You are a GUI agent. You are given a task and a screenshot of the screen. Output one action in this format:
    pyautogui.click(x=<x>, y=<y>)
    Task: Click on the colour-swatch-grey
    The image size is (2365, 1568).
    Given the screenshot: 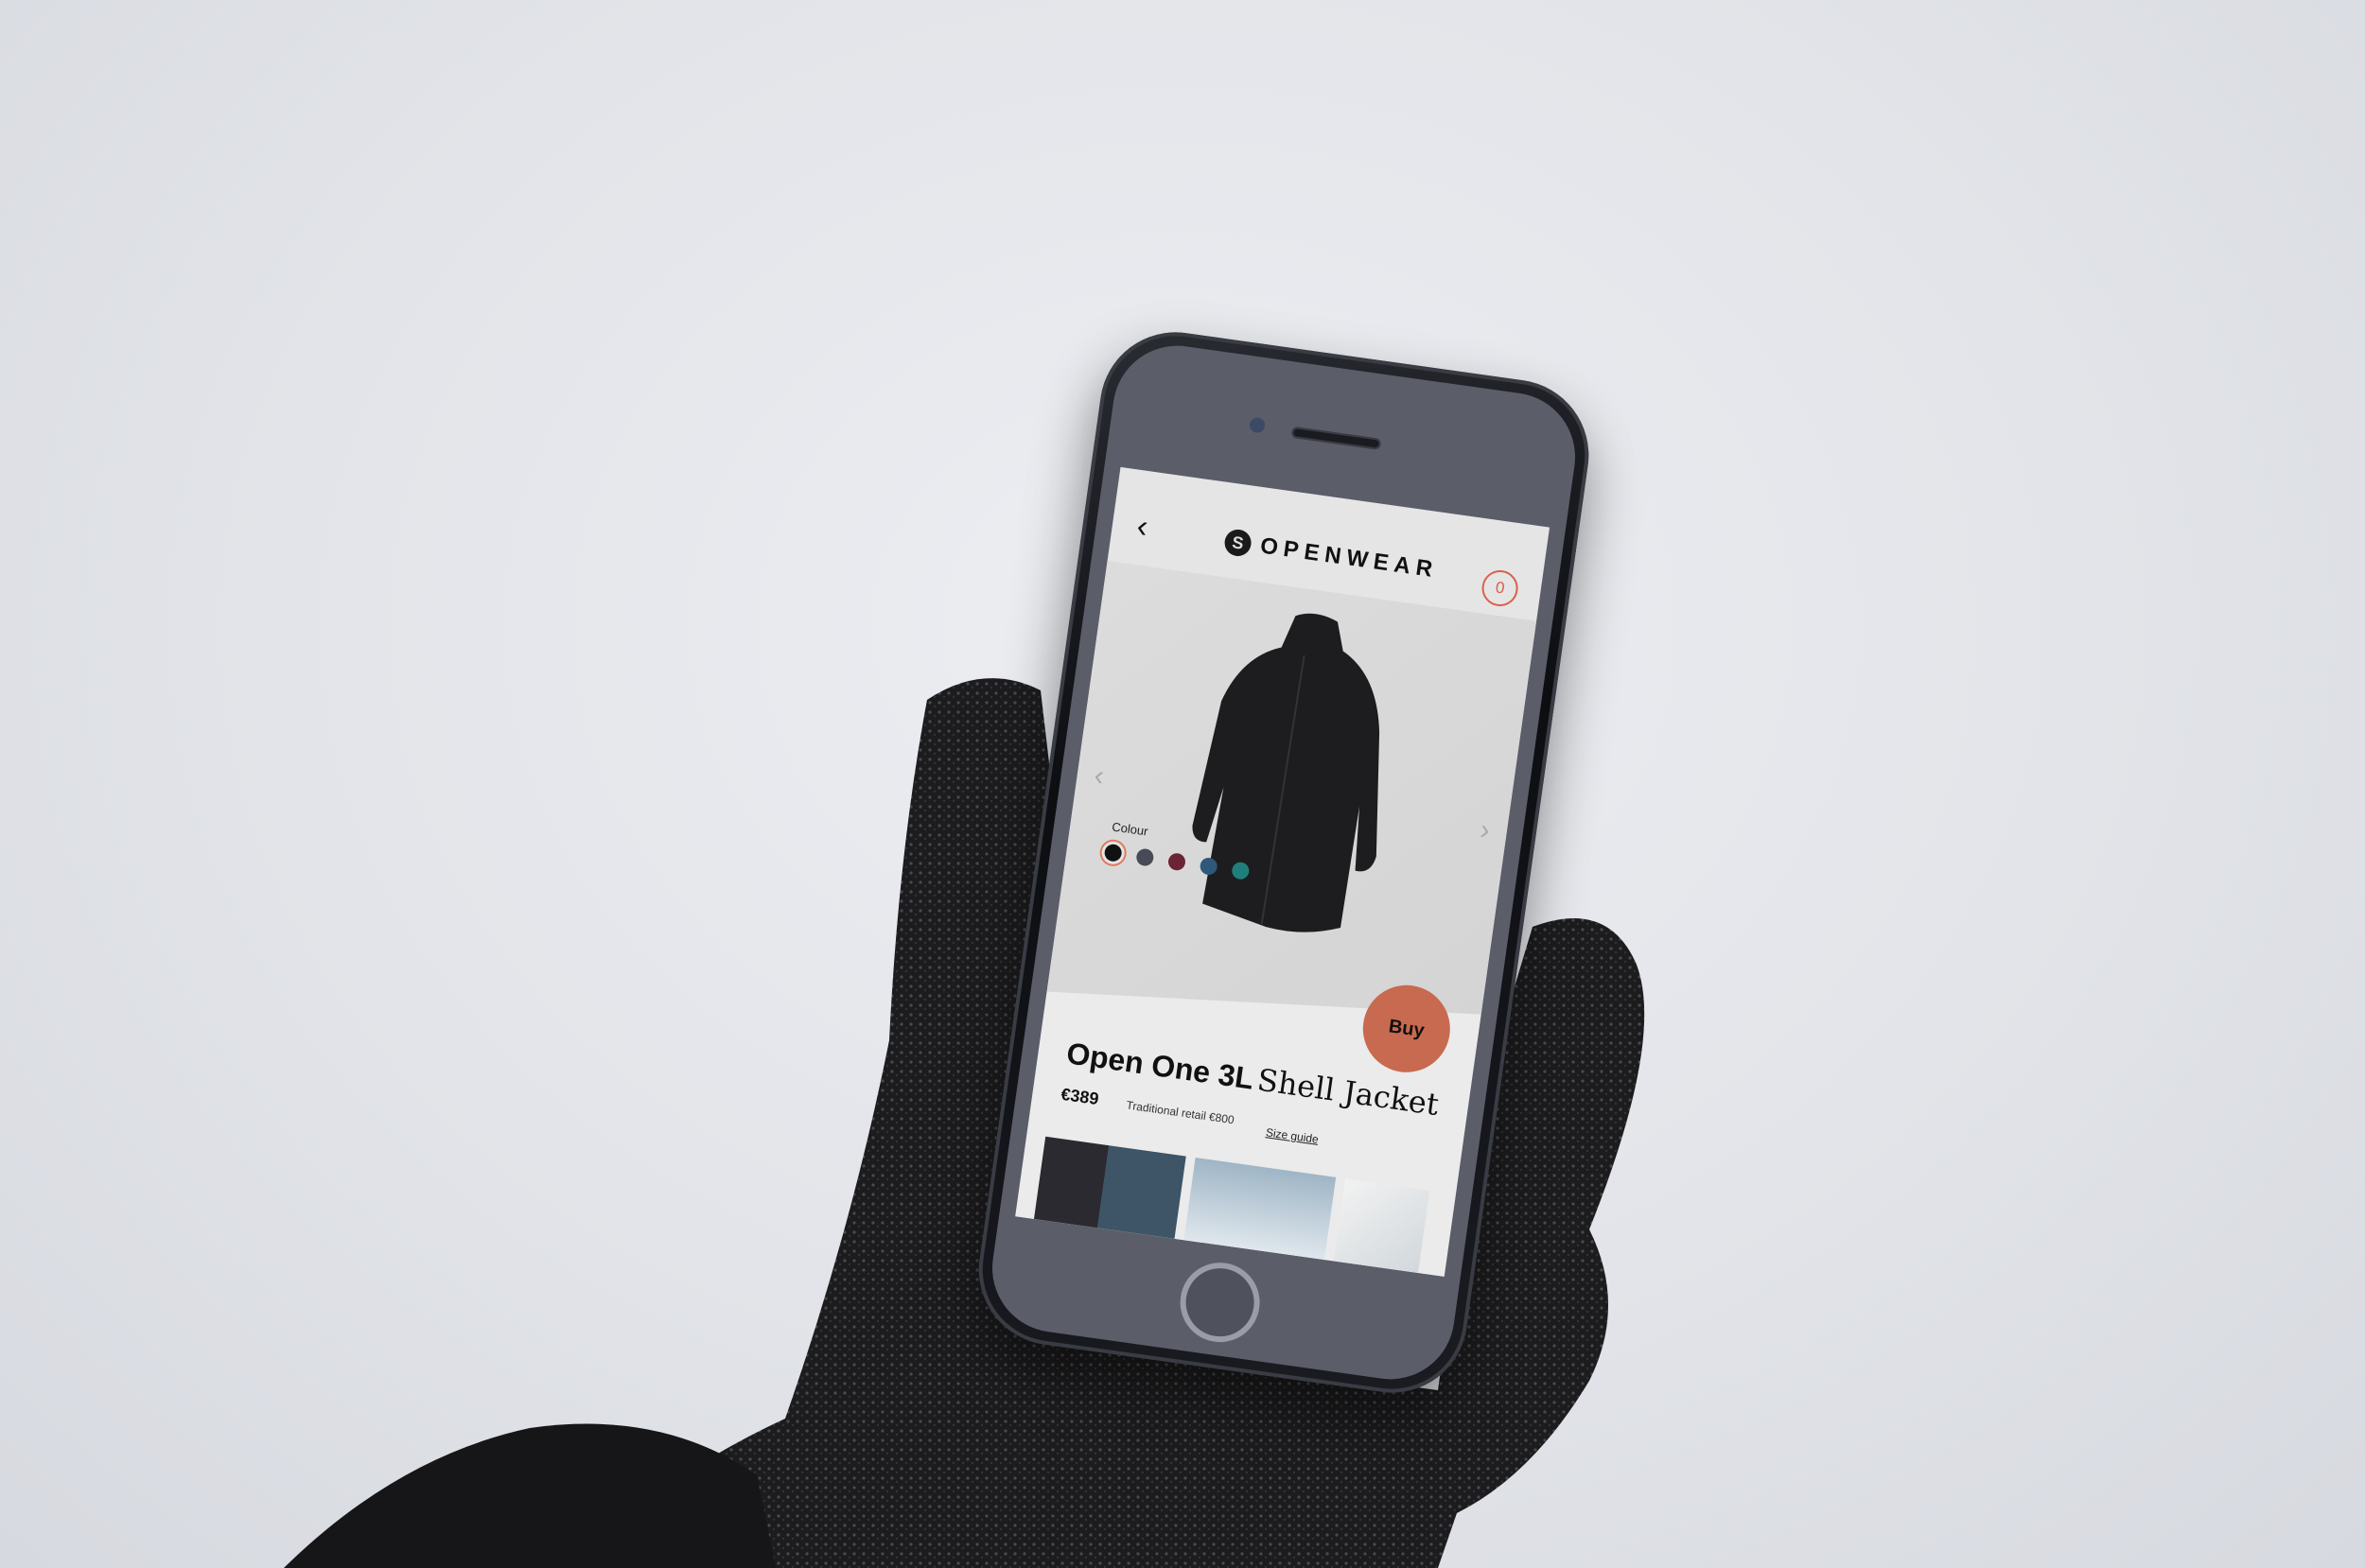 What is the action you would take?
    pyautogui.click(x=1145, y=857)
    